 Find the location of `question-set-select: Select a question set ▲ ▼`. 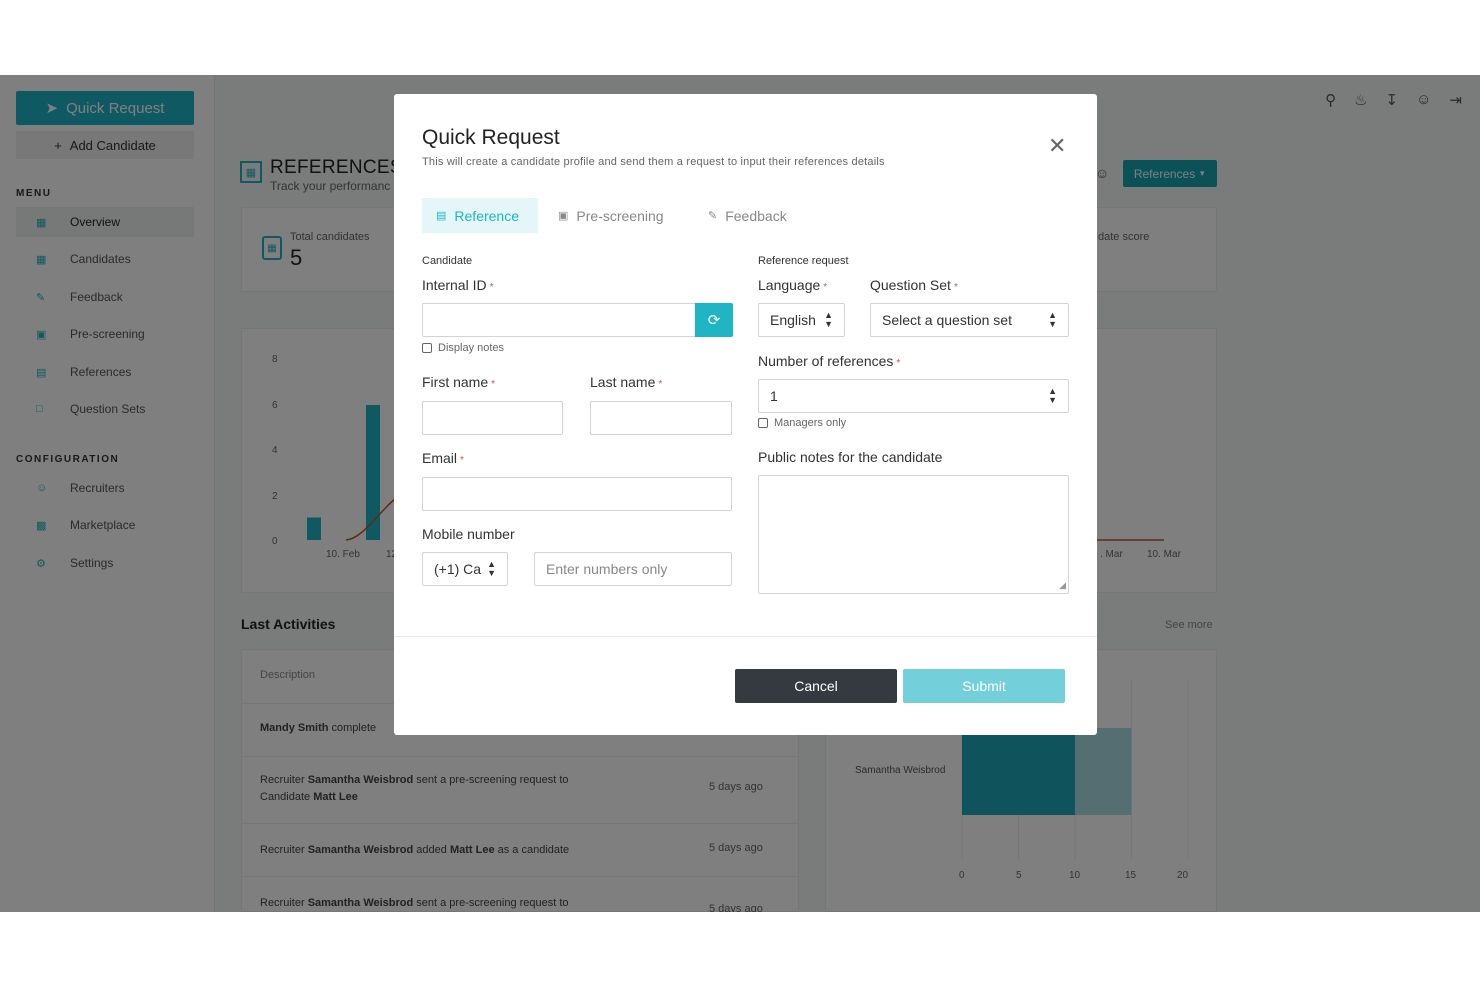

question-set-select: Select a question set ▲ ▼ is located at coordinates (969, 320).